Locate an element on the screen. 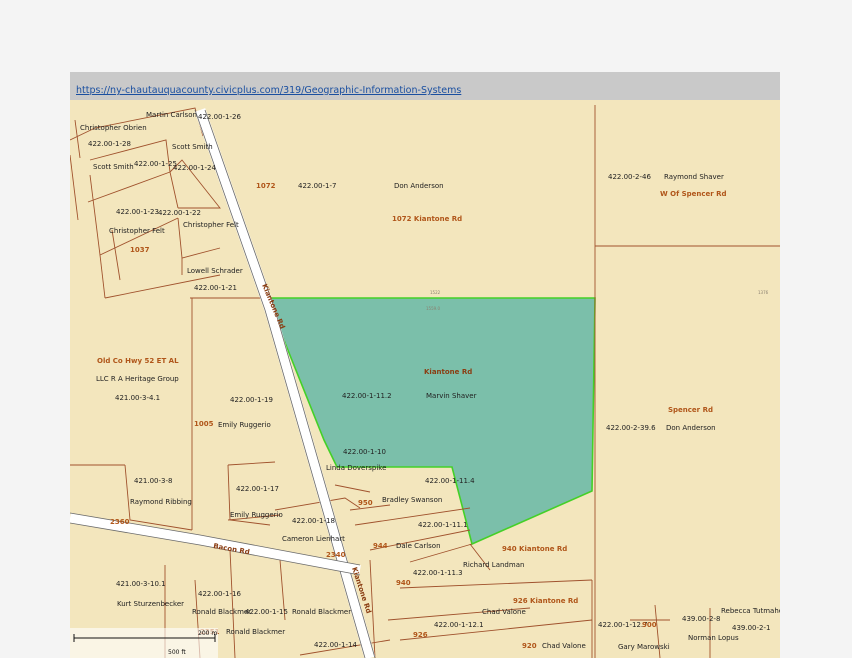  label-address: W Of Spencer Rd is located at coordinates (693, 194).